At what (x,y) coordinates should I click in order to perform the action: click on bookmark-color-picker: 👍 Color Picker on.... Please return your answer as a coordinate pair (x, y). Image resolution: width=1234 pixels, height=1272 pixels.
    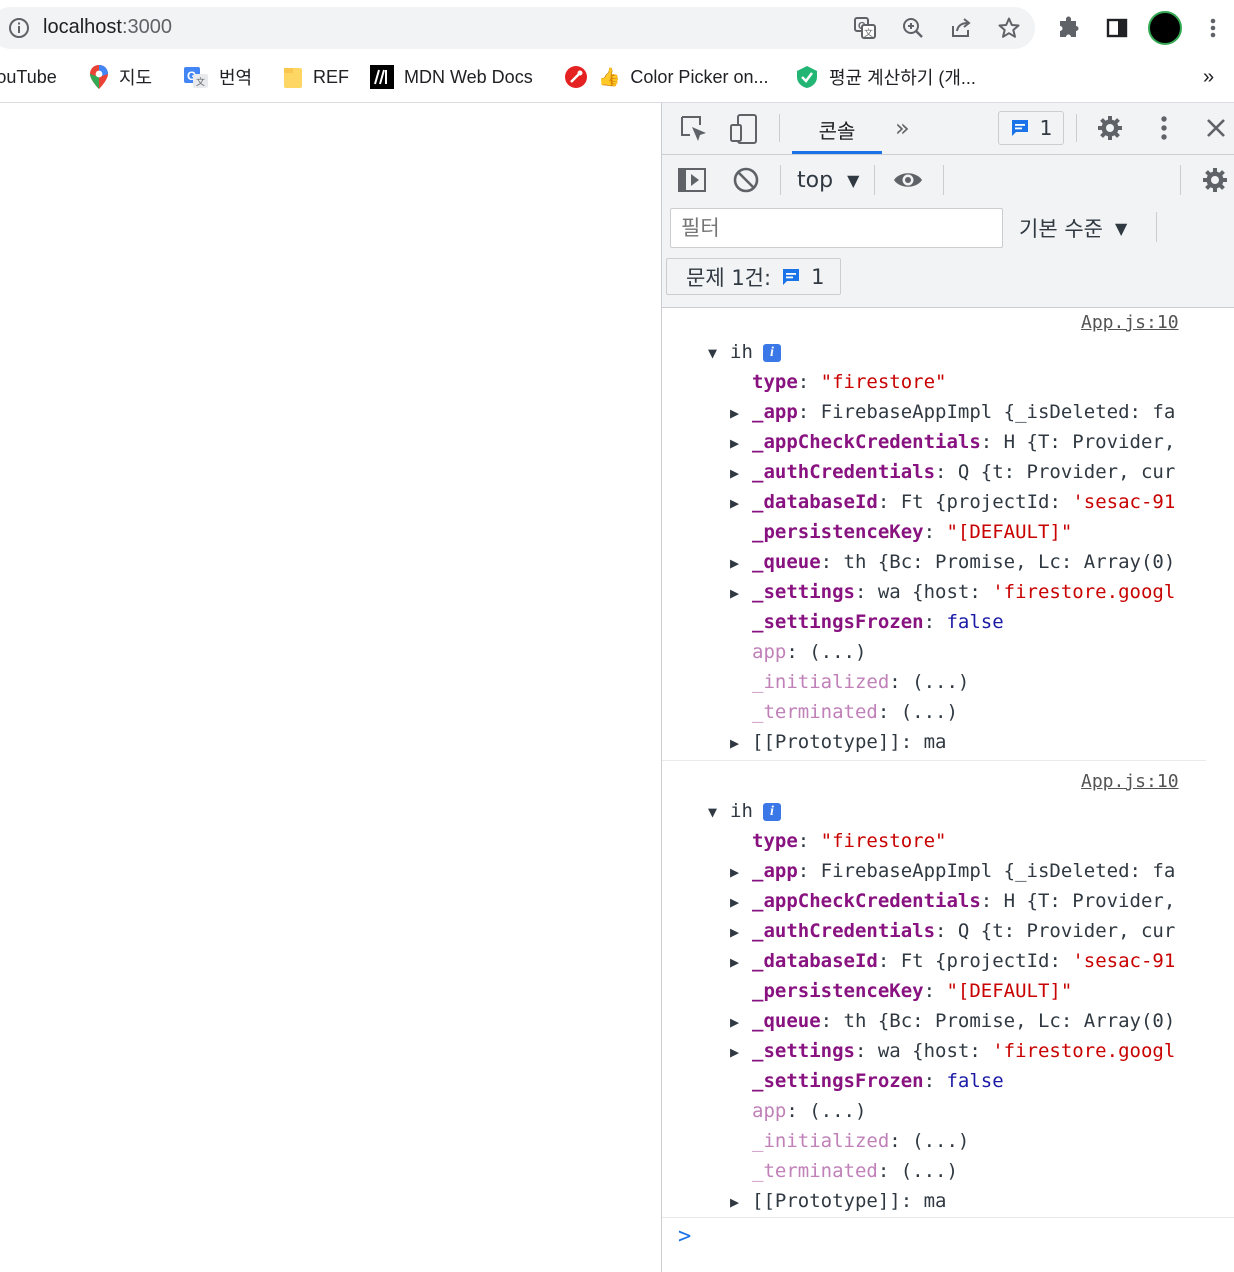
    Looking at the image, I should click on (666, 77).